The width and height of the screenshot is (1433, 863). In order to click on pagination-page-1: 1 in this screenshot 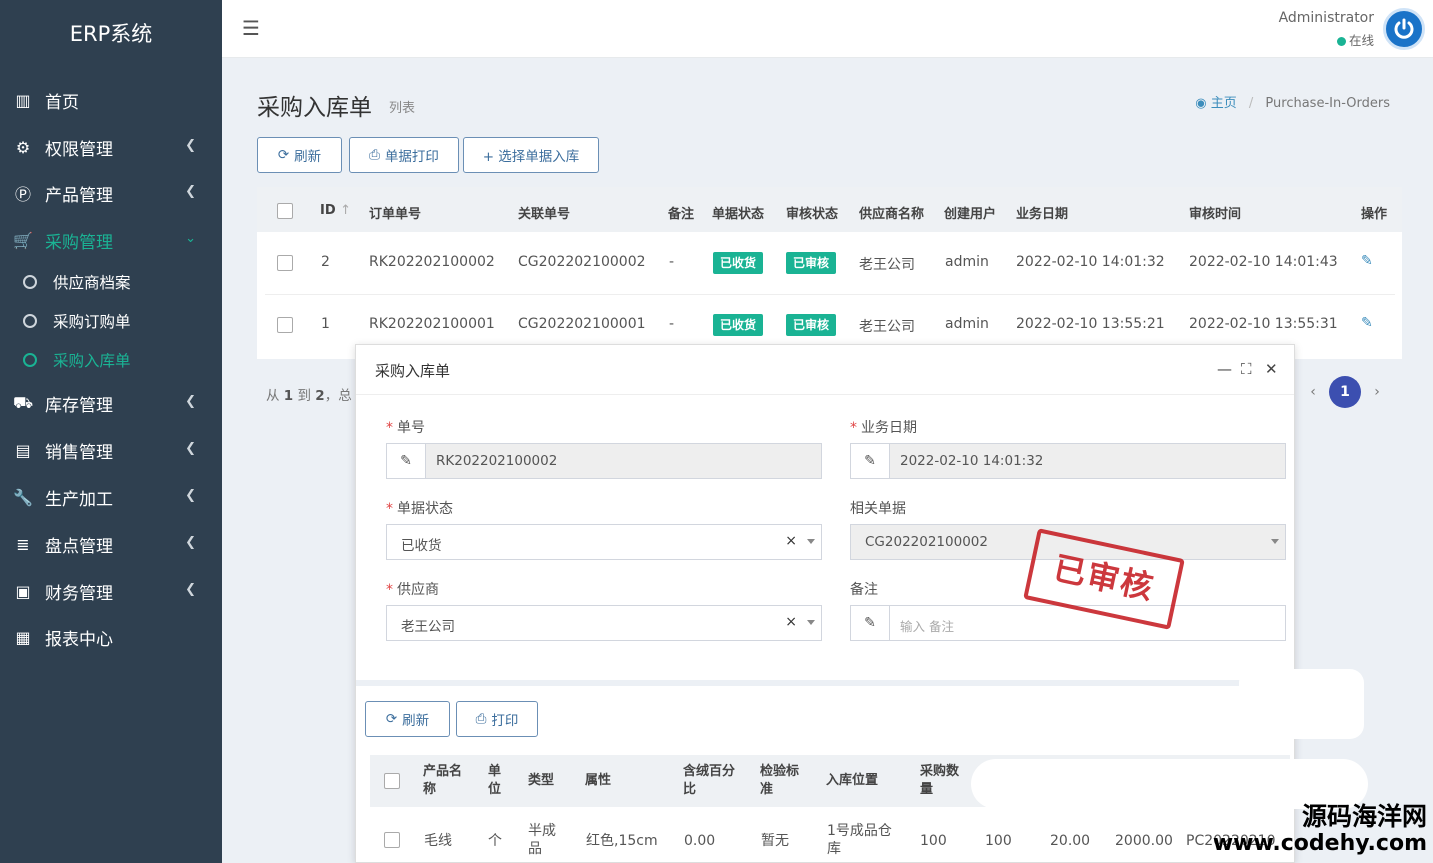, I will do `click(1345, 392)`.